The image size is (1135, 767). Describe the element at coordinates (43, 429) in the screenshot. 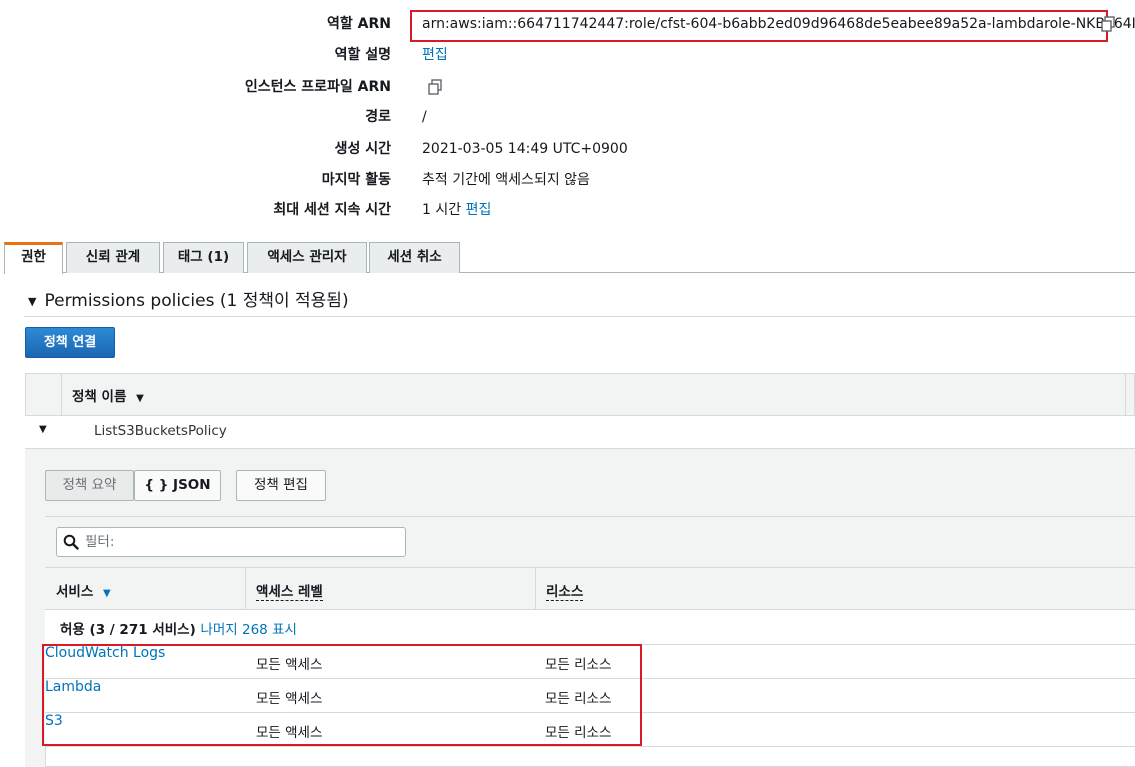

I see `expand-caret-icon: ▼` at that location.